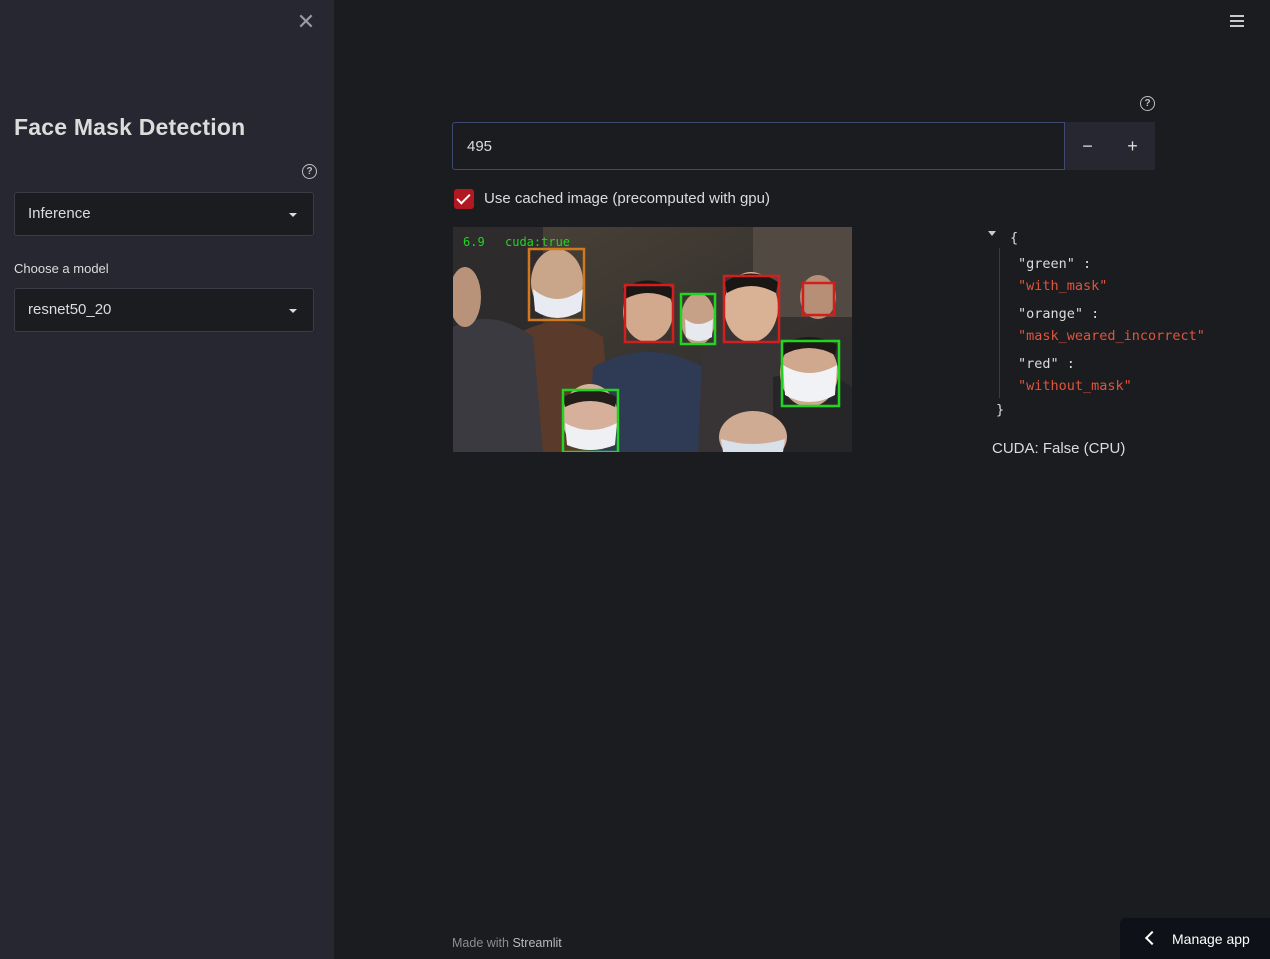 The width and height of the screenshot is (1270, 959). What do you see at coordinates (1132, 146) in the screenshot?
I see `increment-button: +` at bounding box center [1132, 146].